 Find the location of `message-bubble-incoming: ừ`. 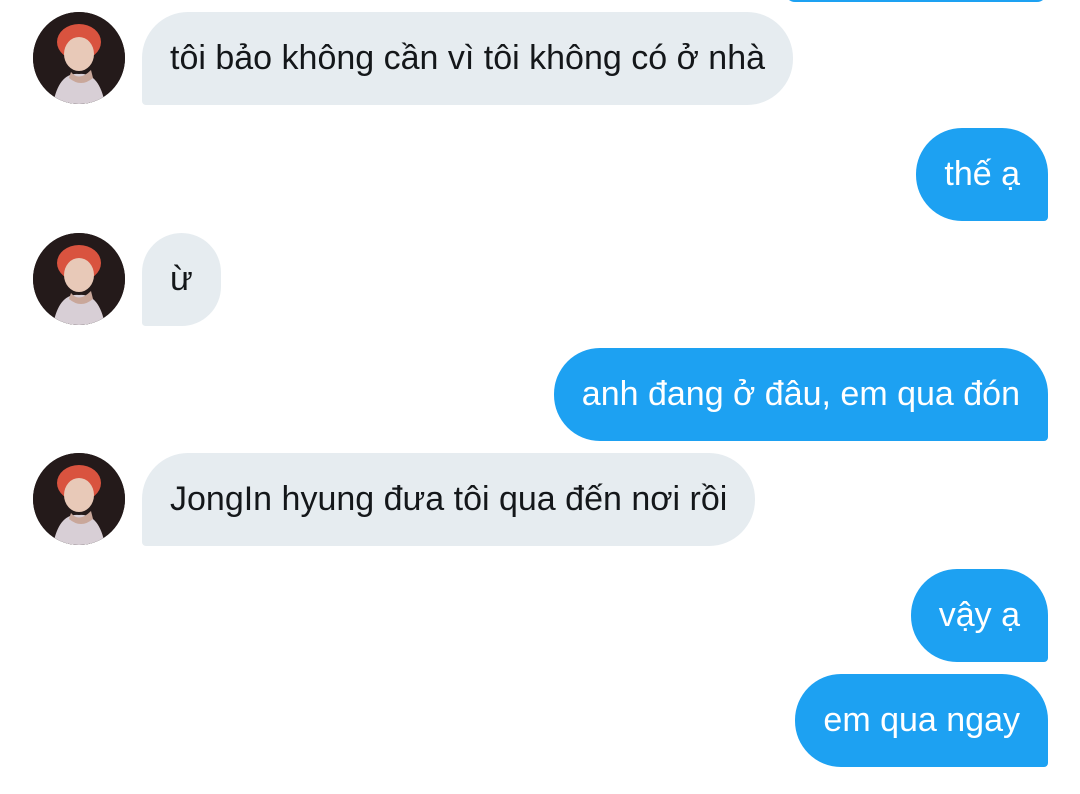

message-bubble-incoming: ừ is located at coordinates (181, 279).